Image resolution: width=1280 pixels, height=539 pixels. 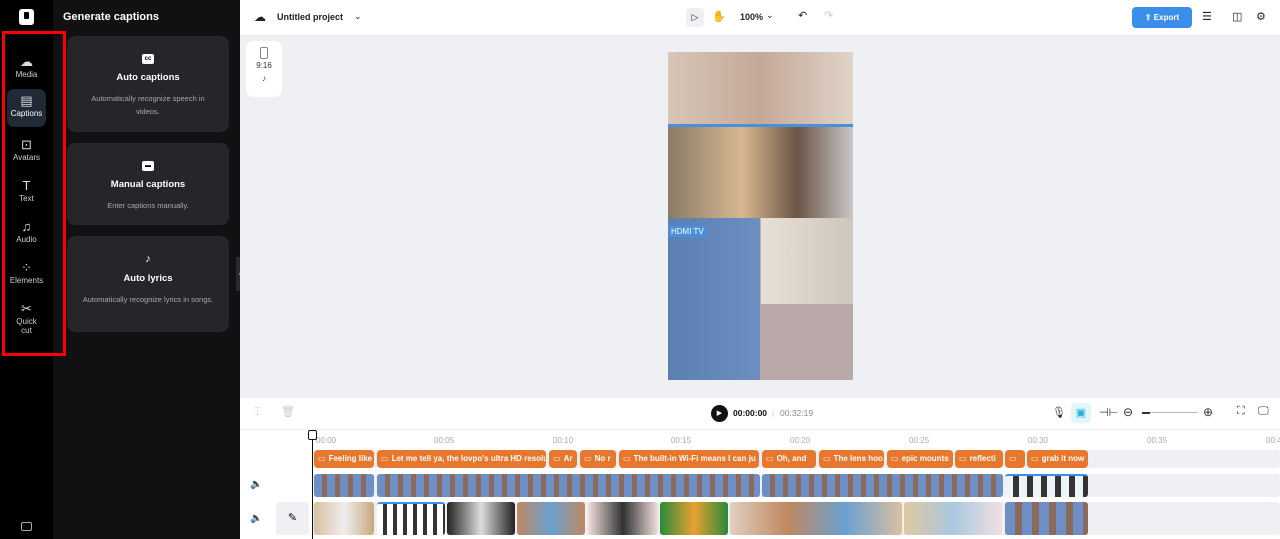 I want to click on caption-clip: No r, so click(x=598, y=459).